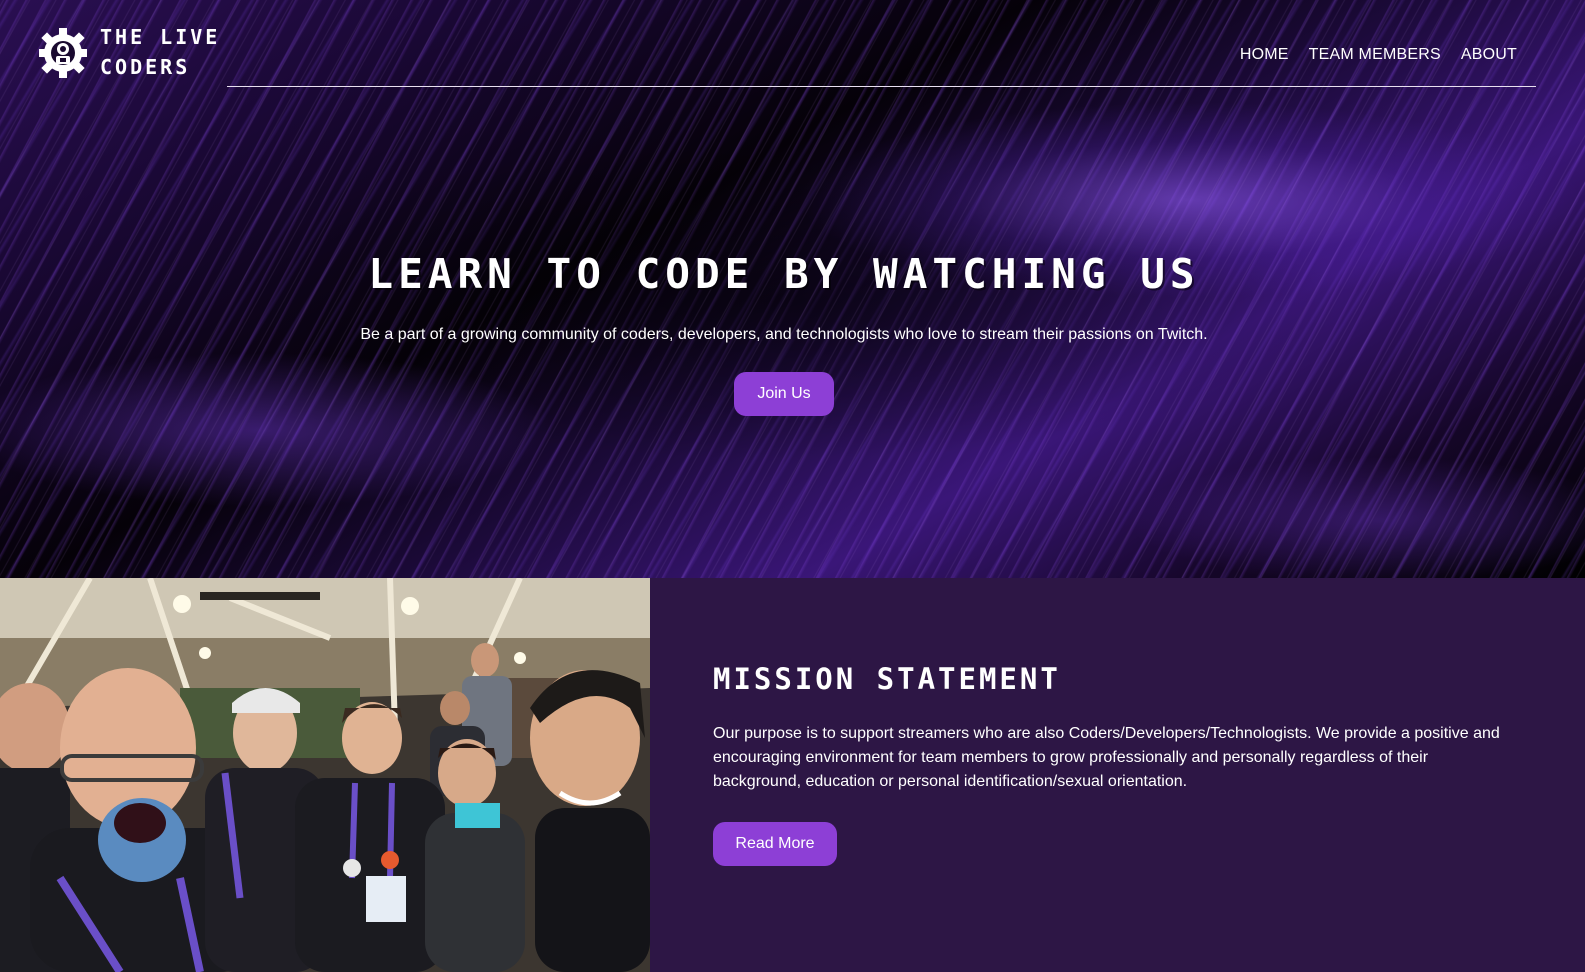  What do you see at coordinates (784, 274) in the screenshot?
I see `hero-title: LEARN TO CODE BY WATCHING US` at bounding box center [784, 274].